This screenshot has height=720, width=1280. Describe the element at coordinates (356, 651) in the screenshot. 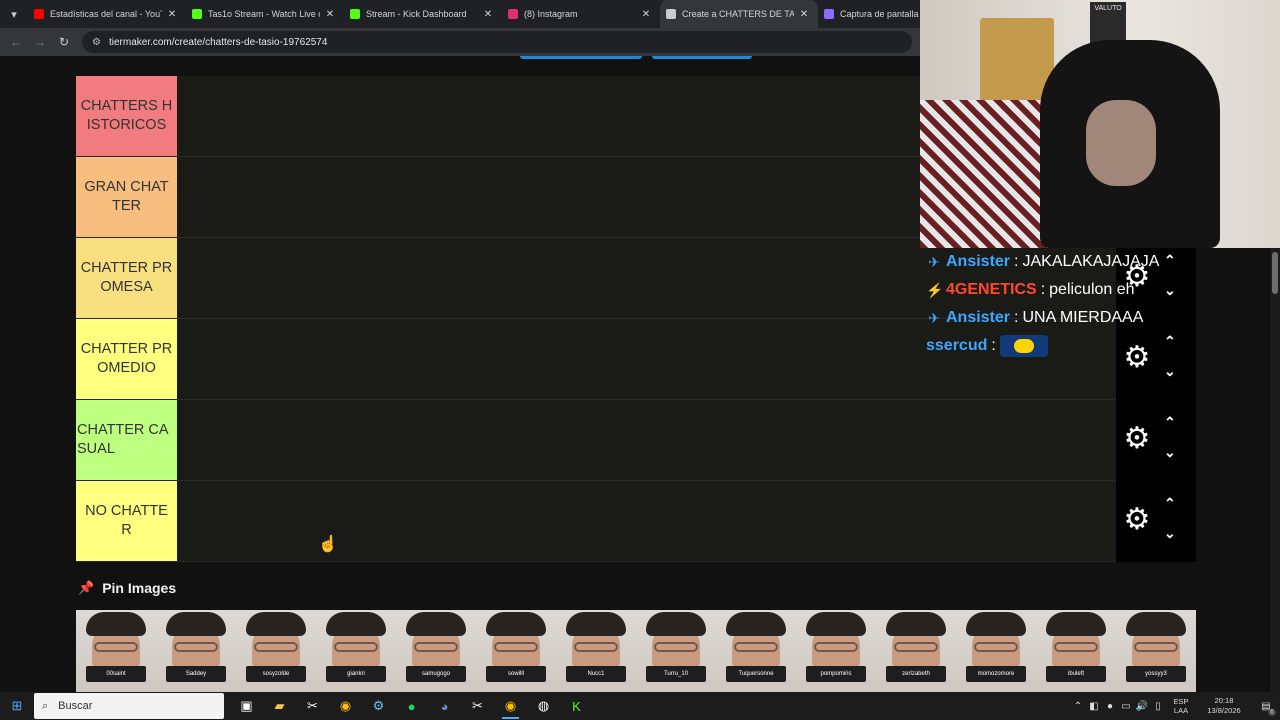

I see `pin-image-card: giankri` at that location.